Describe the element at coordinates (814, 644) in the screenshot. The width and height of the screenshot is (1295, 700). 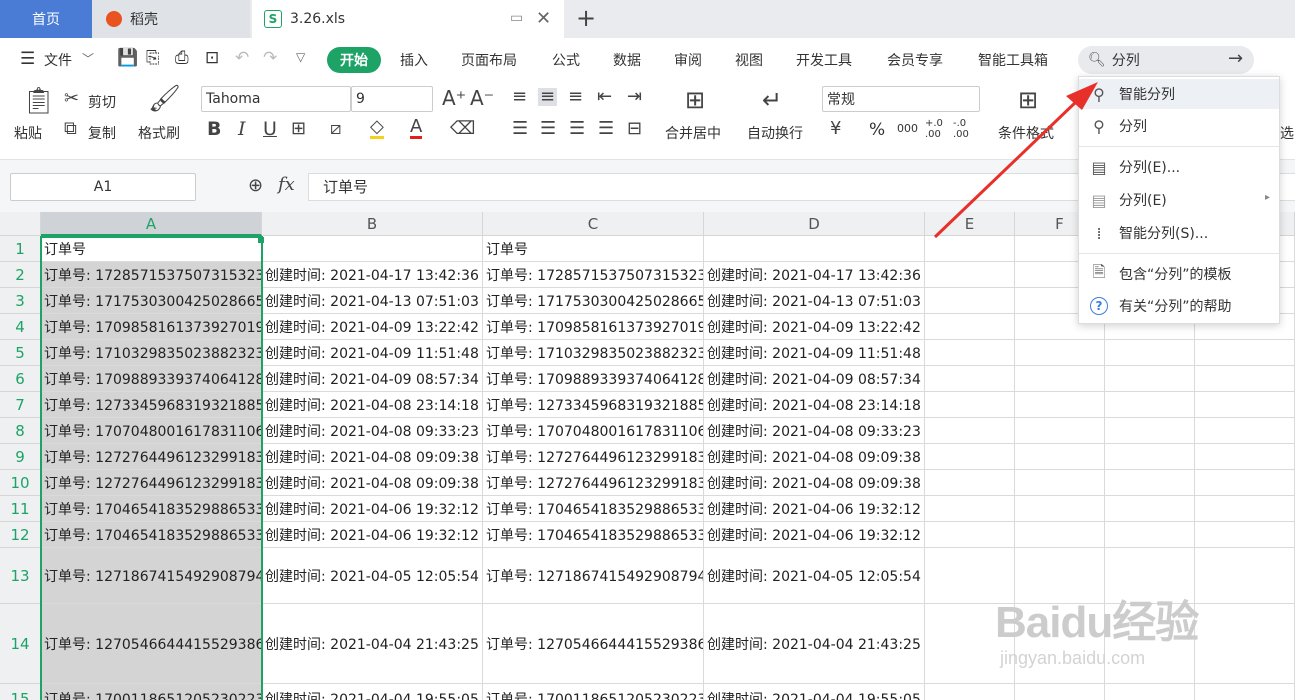
I see `cell-d: 创建时间: 2021-04-04 21:43:25` at that location.